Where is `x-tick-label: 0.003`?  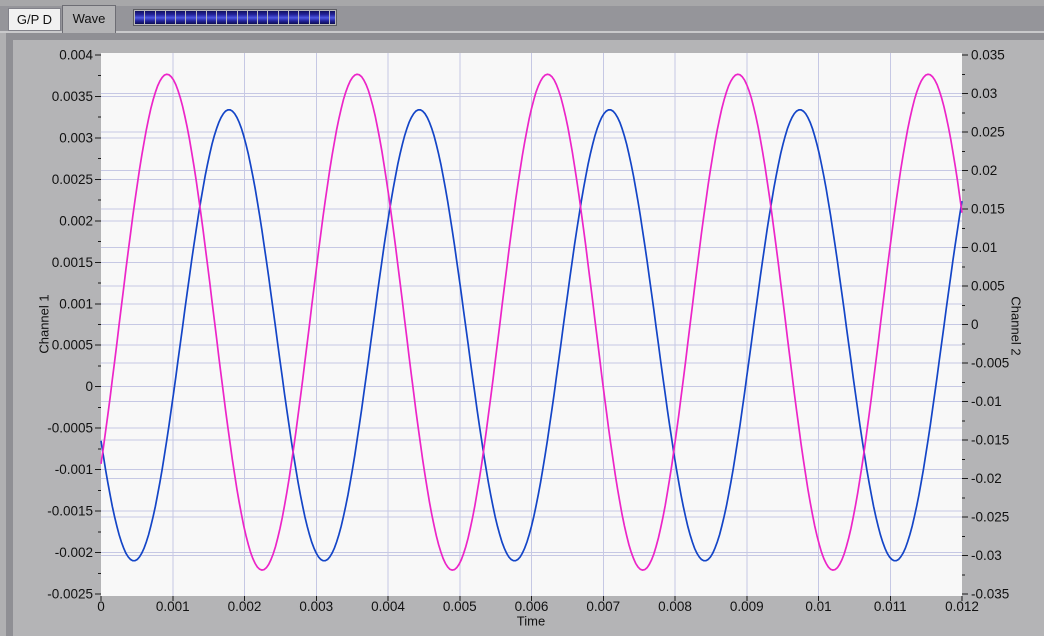
x-tick-label: 0.003 is located at coordinates (316, 606).